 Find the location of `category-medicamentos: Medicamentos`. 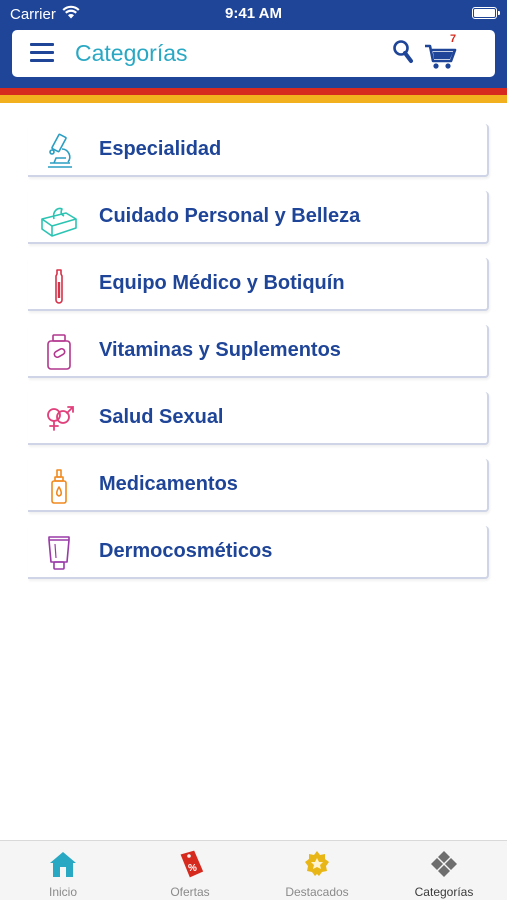

category-medicamentos: Medicamentos is located at coordinates (258, 485).